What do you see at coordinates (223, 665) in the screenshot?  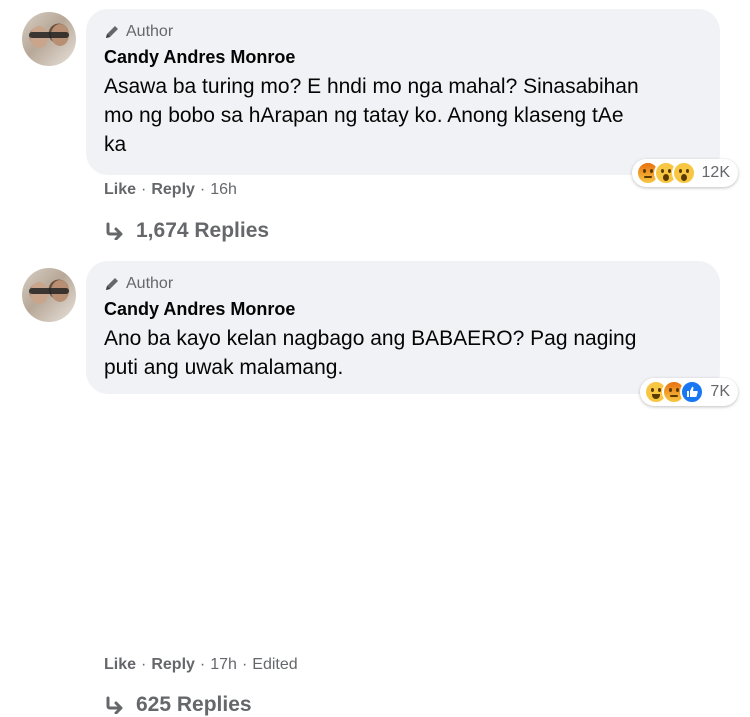 I see `timestamp: 17h` at bounding box center [223, 665].